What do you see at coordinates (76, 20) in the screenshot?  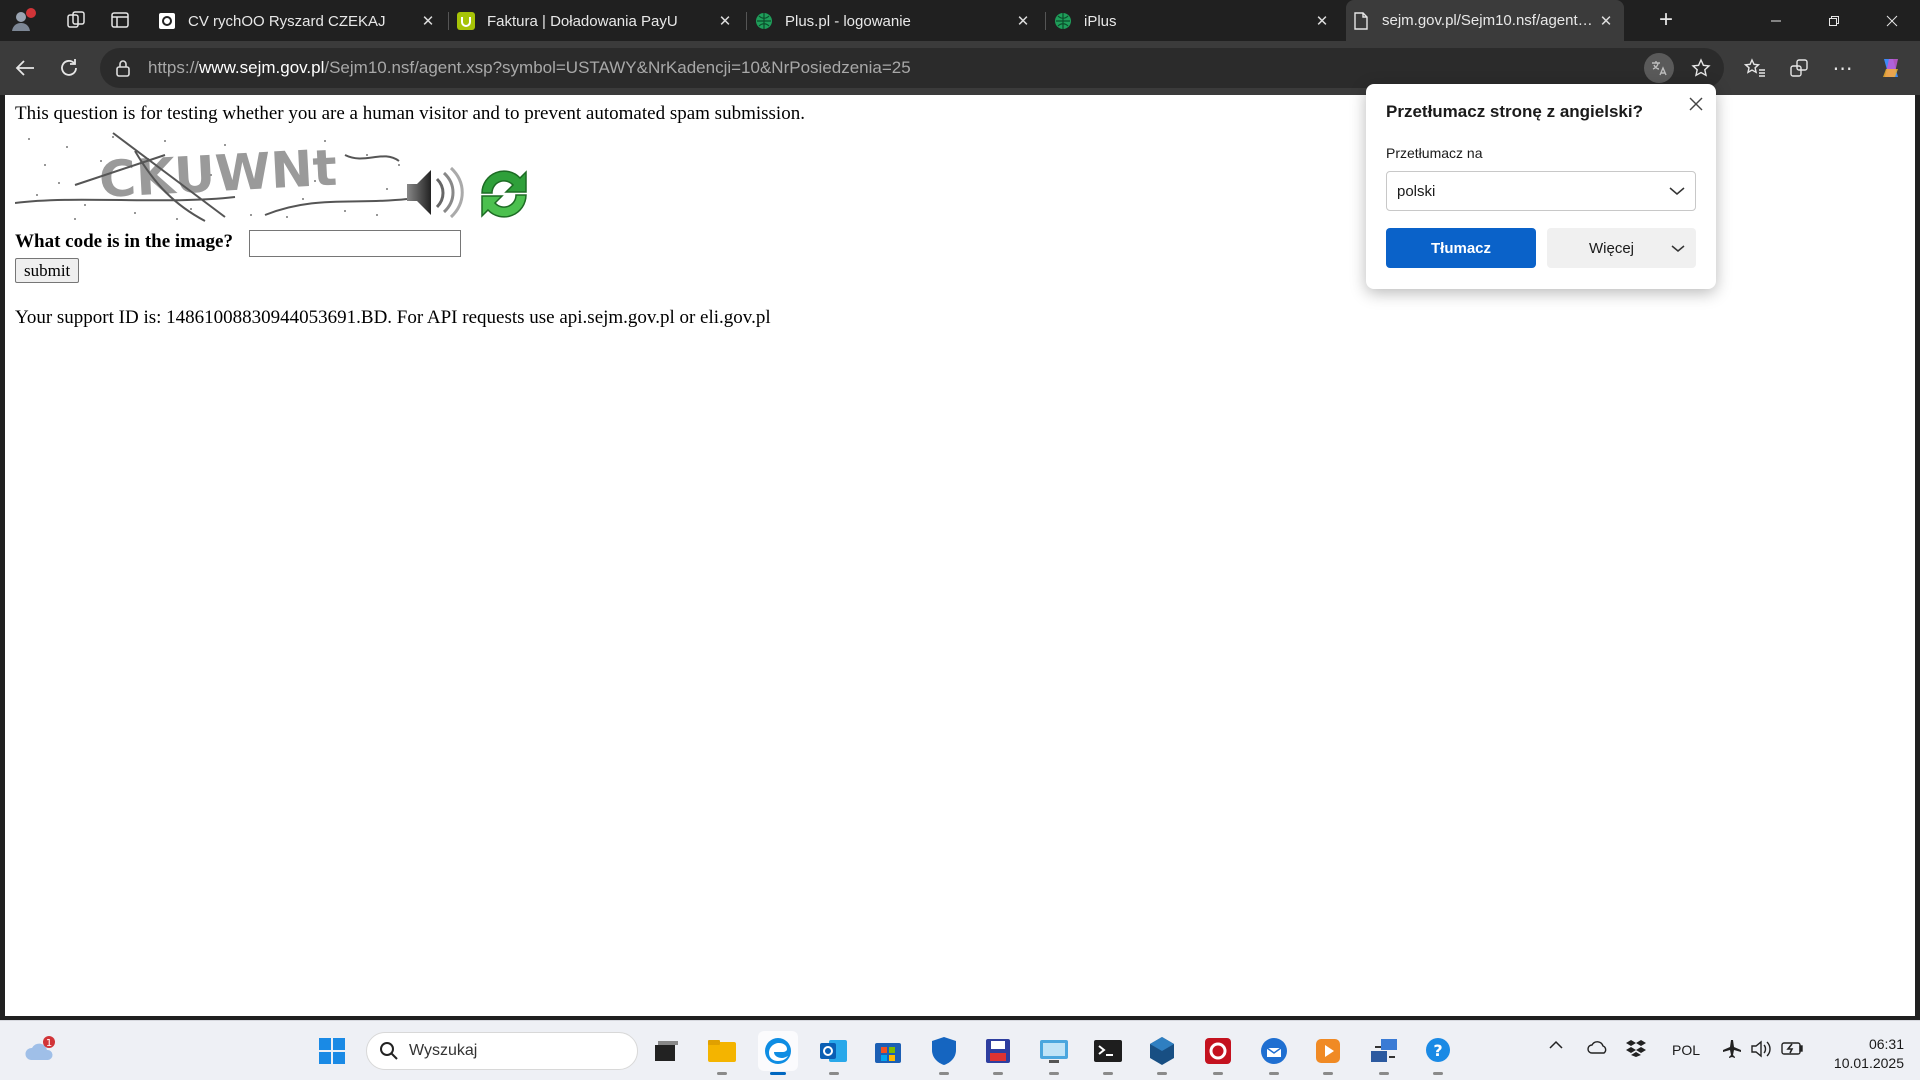 I see `workspaces-icon` at bounding box center [76, 20].